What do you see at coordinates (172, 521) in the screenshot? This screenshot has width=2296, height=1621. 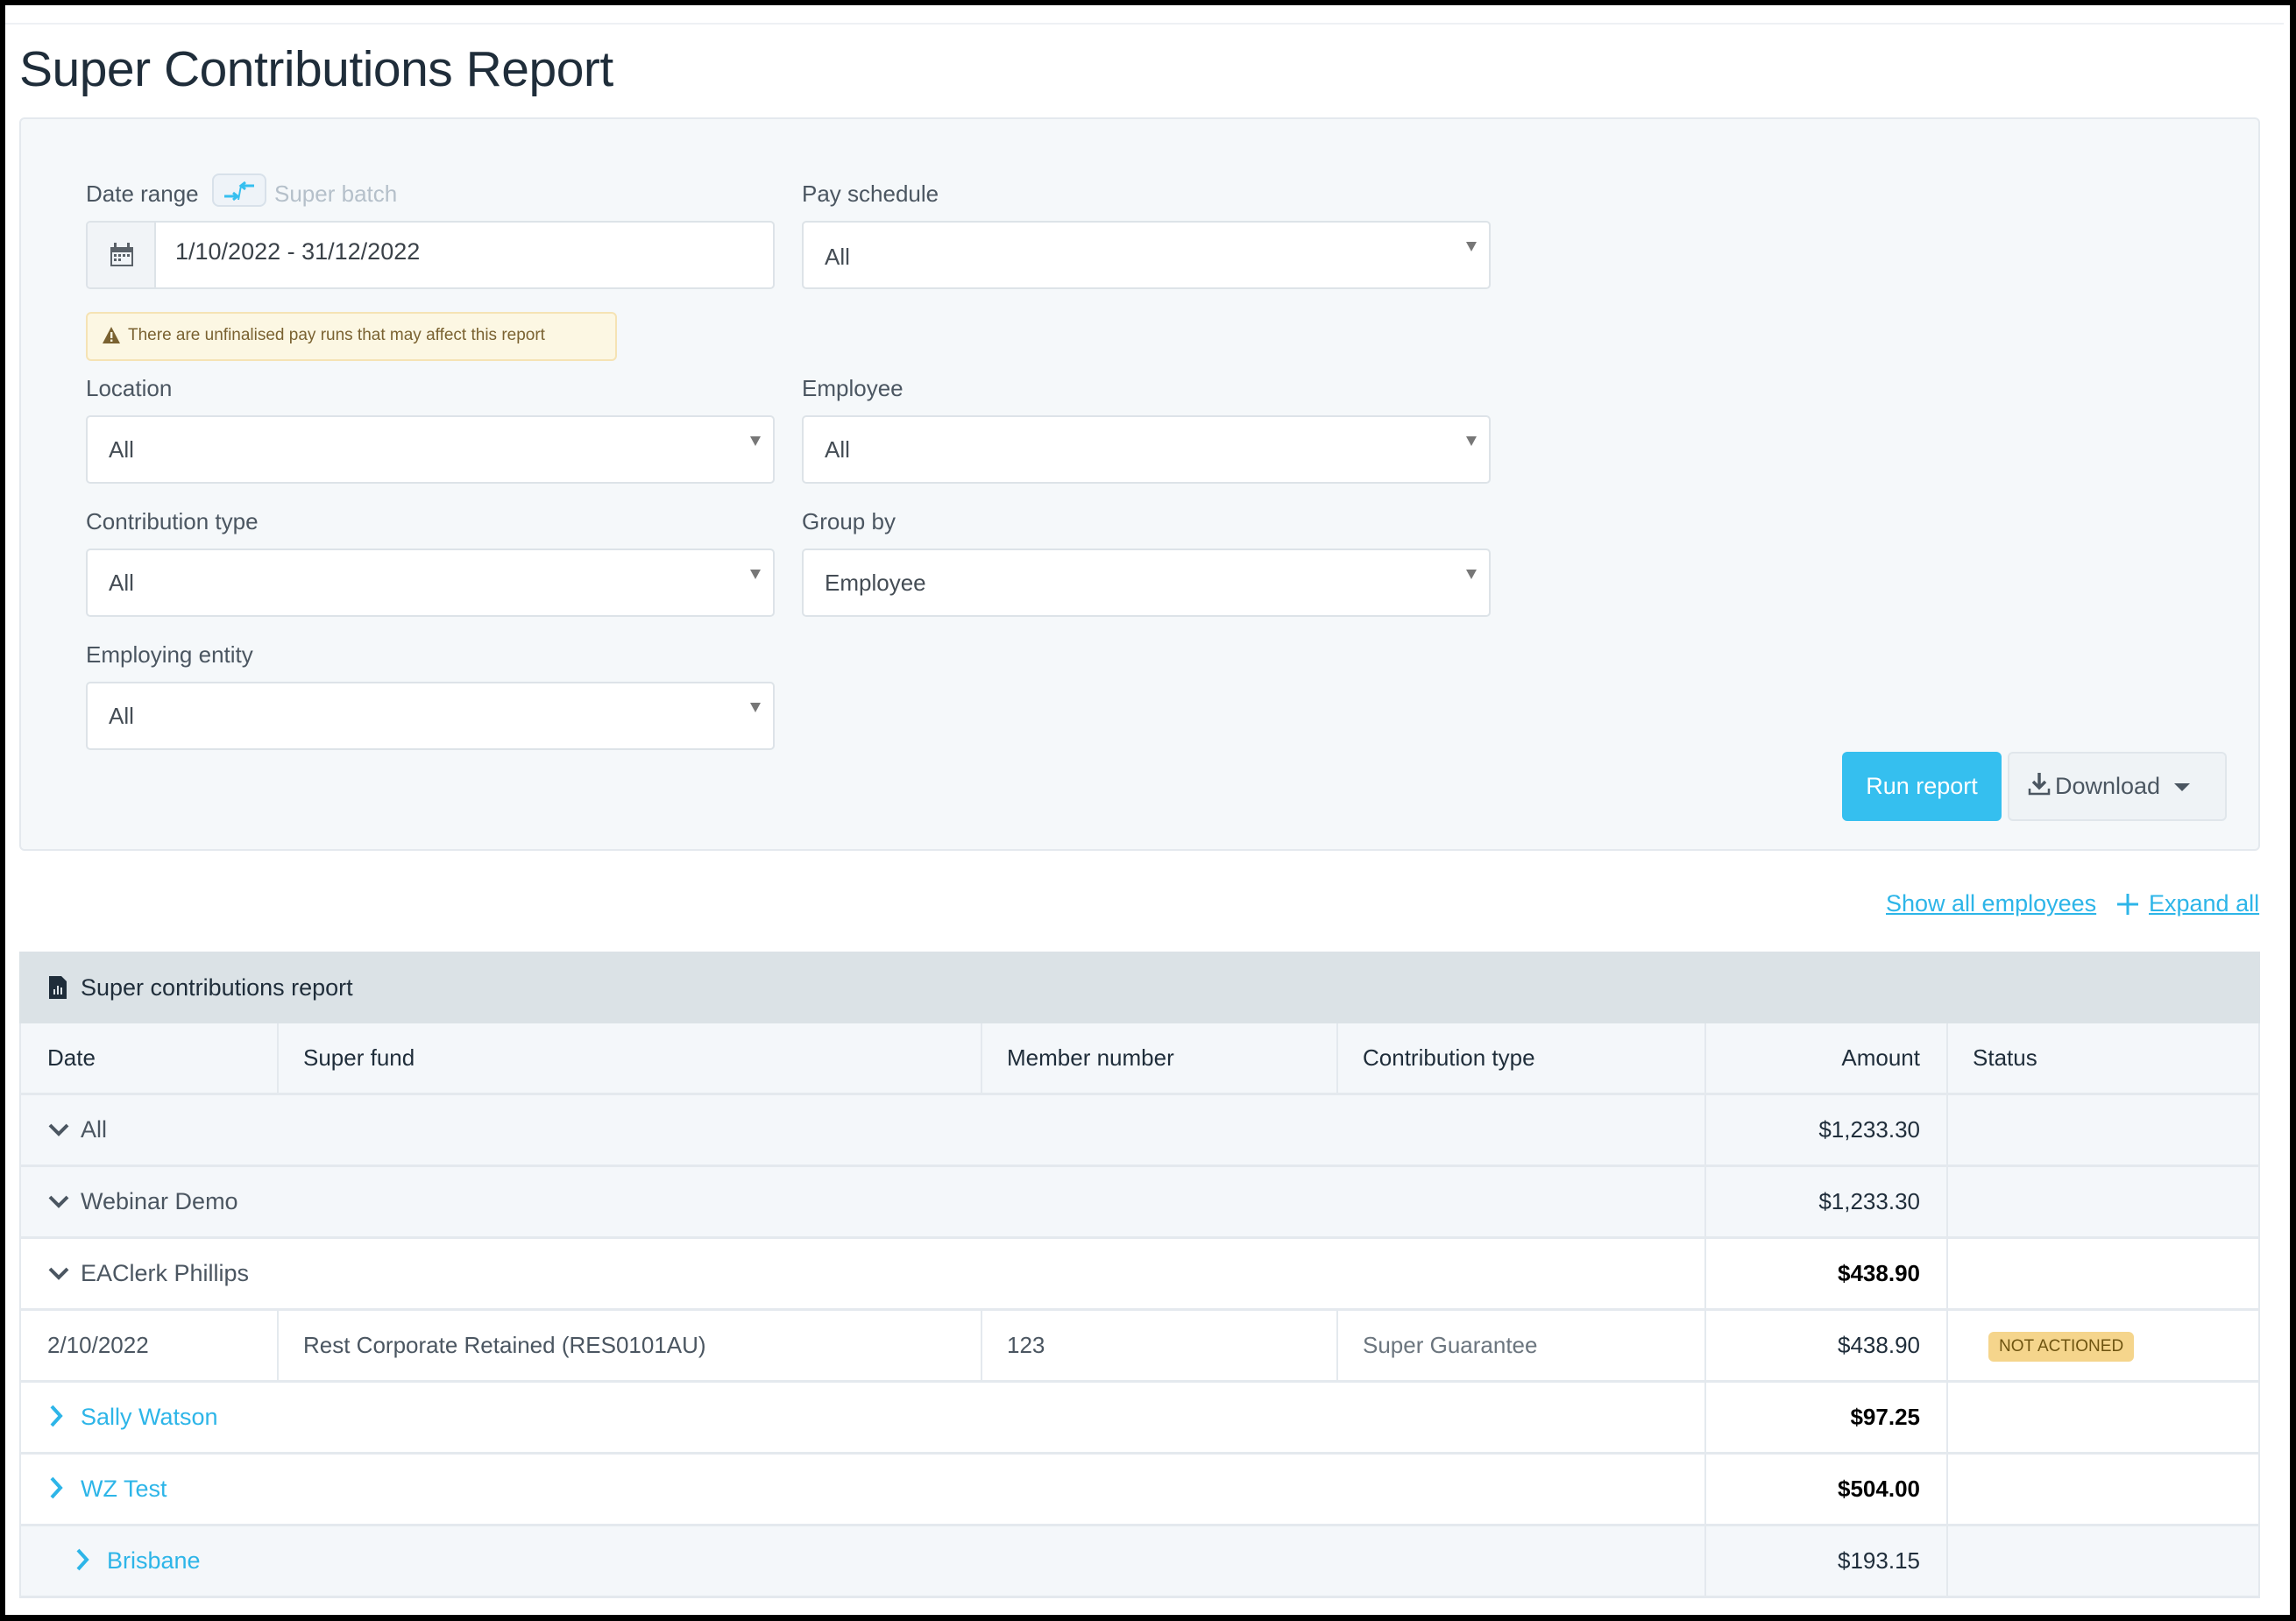 I see `contribution-type-label: Contribution type` at bounding box center [172, 521].